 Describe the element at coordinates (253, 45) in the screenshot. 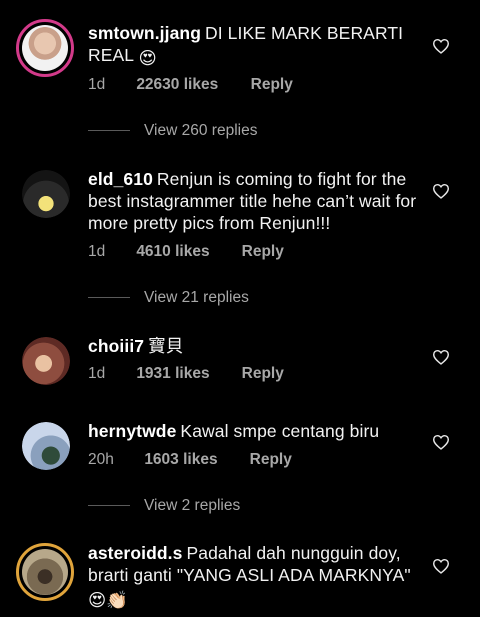

I see `comment-text: smtown.jjang DI LIKE MARK BERARTI REAL 😍` at that location.